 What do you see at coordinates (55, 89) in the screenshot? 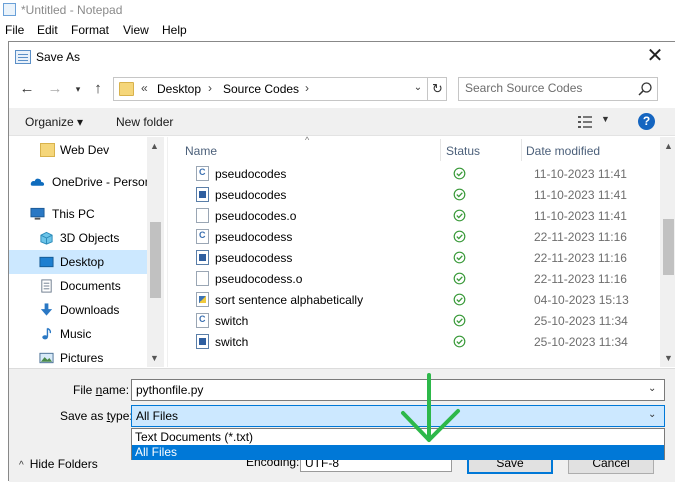
I see `forward-arrow-icon: →` at bounding box center [55, 89].